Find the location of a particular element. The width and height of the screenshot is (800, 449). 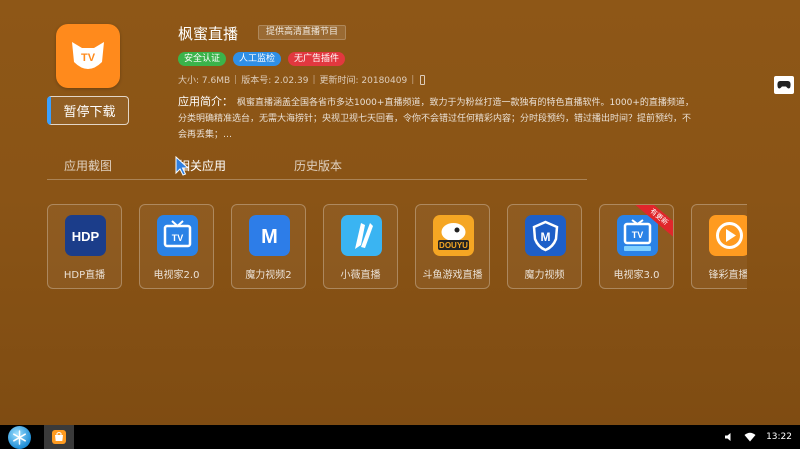

pause-download-label: 暂停下载 is located at coordinates (89, 112).